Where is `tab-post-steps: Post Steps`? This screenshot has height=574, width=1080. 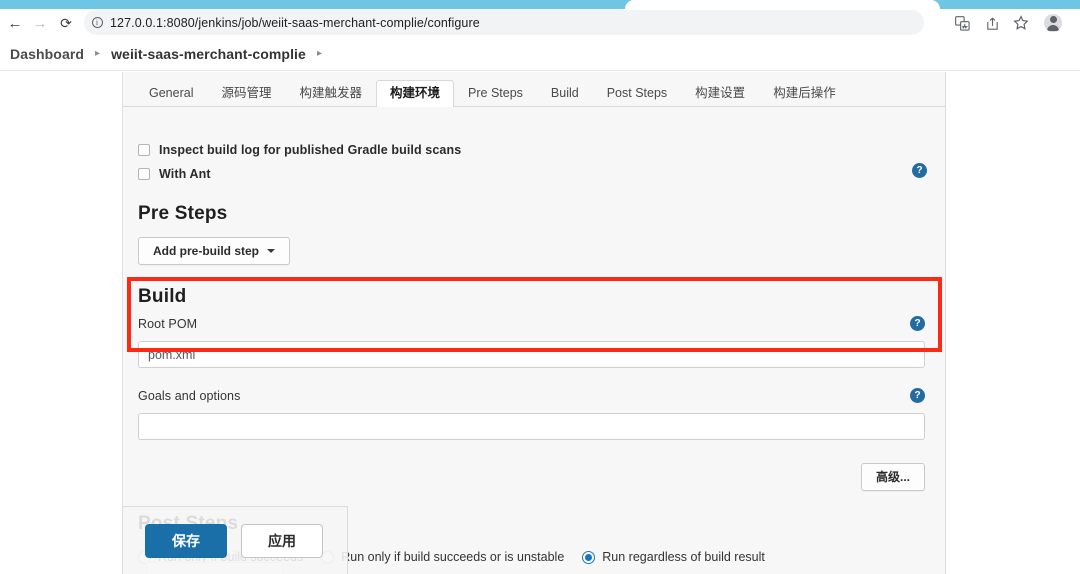 tab-post-steps: Post Steps is located at coordinates (637, 94).